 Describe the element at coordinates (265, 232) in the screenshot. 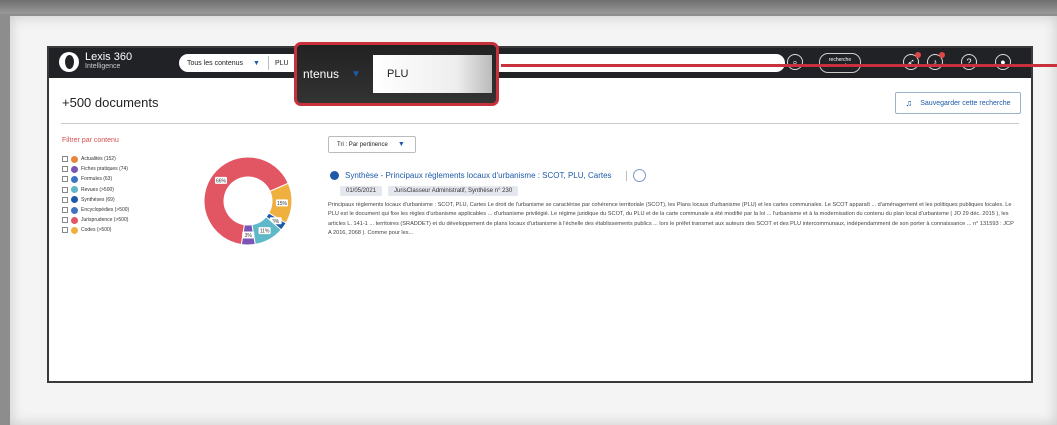

I see `donut-label: 11%` at that location.